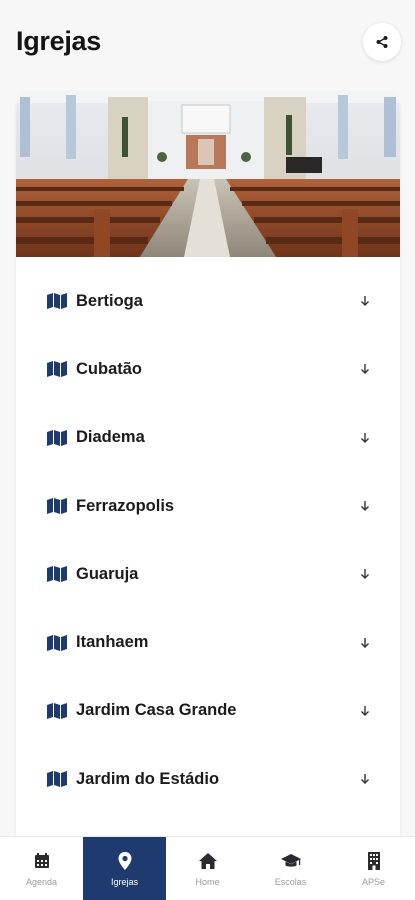 Image resolution: width=415 pixels, height=900 pixels. Describe the element at coordinates (110, 437) in the screenshot. I see `list-item-label: Diadema` at that location.